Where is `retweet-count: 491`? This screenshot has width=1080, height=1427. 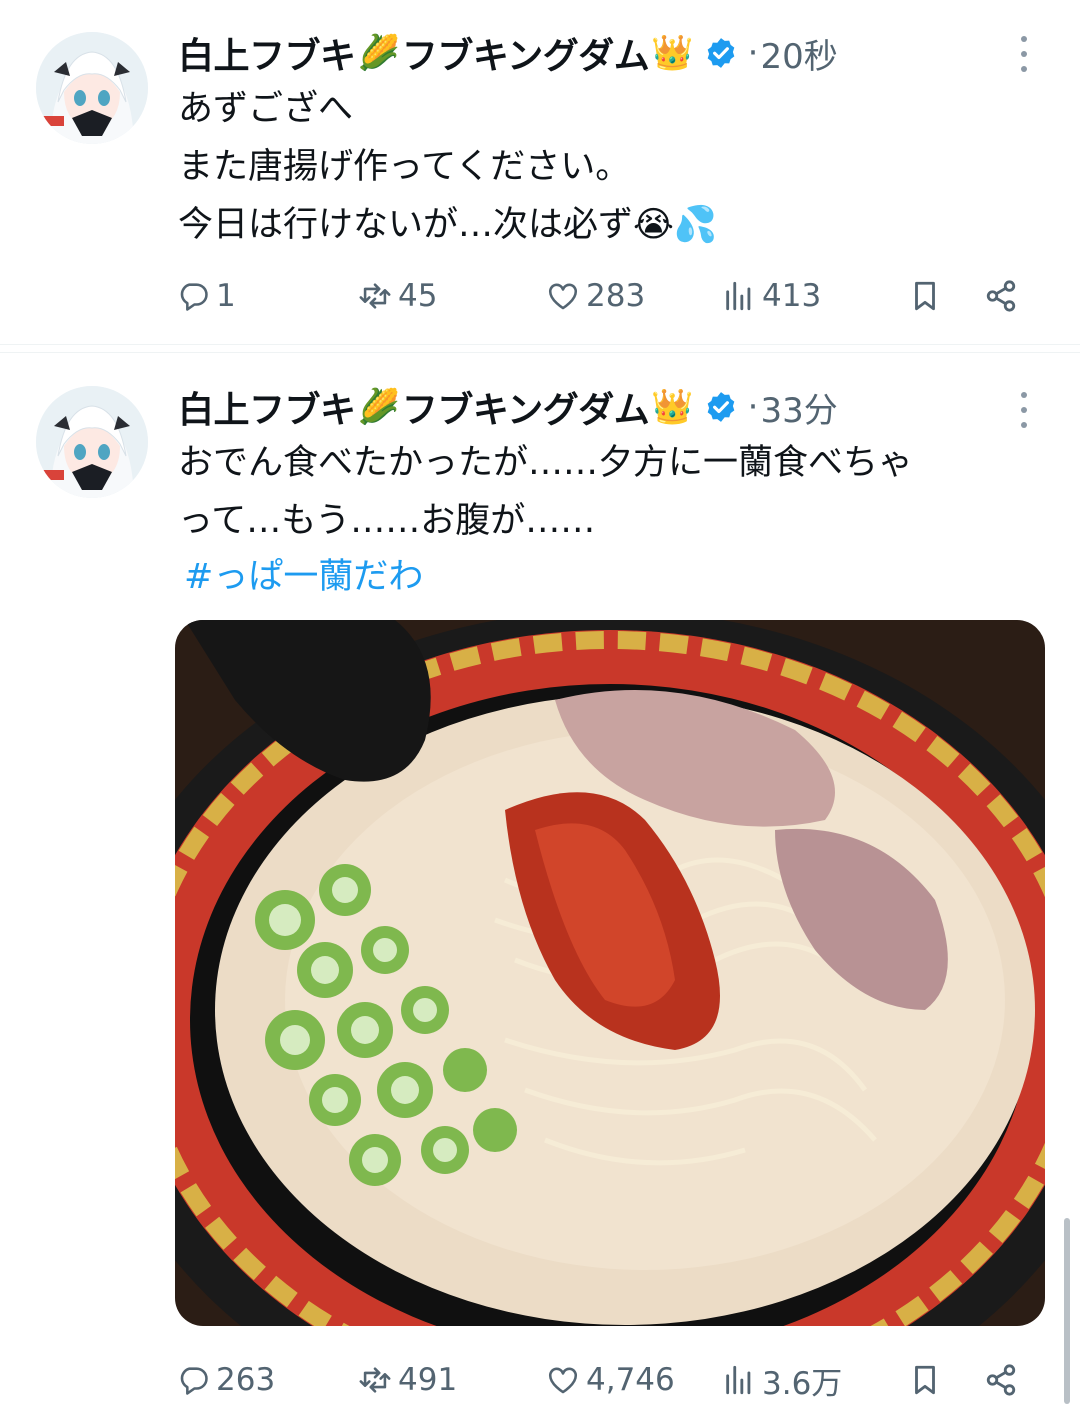
retweet-count: 491 is located at coordinates (428, 1380).